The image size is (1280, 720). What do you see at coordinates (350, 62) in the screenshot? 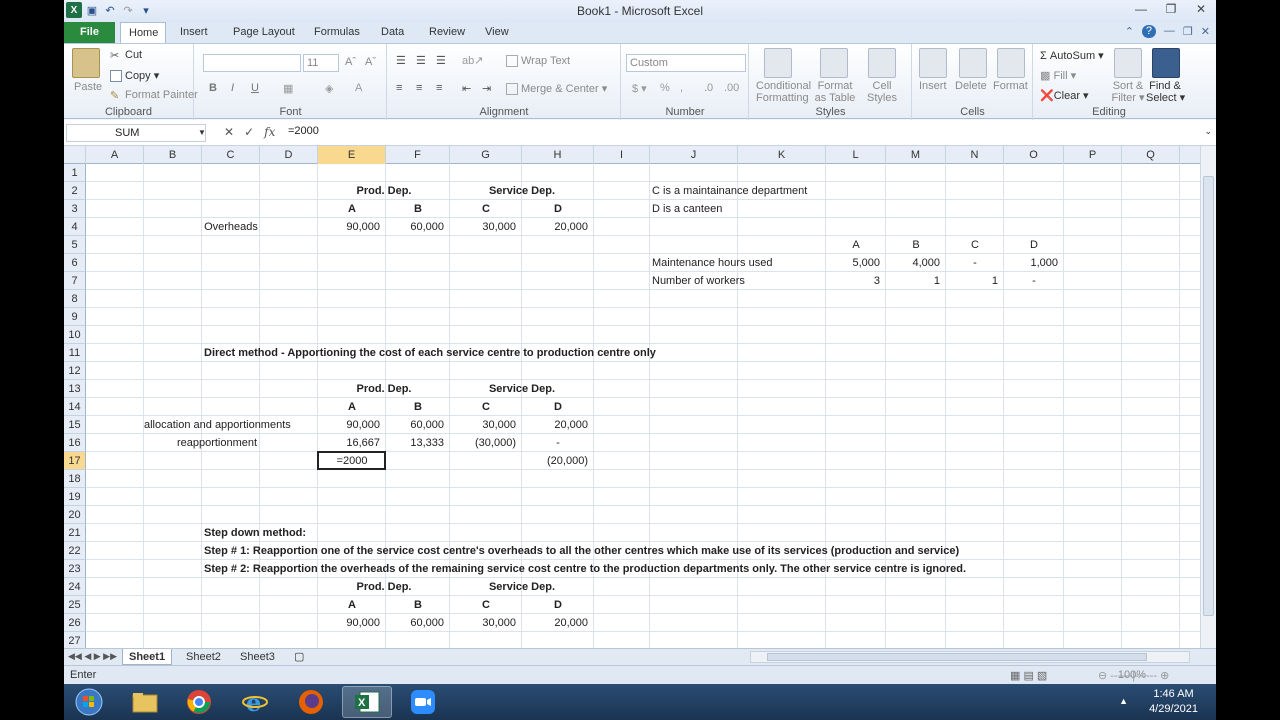
I see `grow-font-icon: Aˆ` at bounding box center [350, 62].